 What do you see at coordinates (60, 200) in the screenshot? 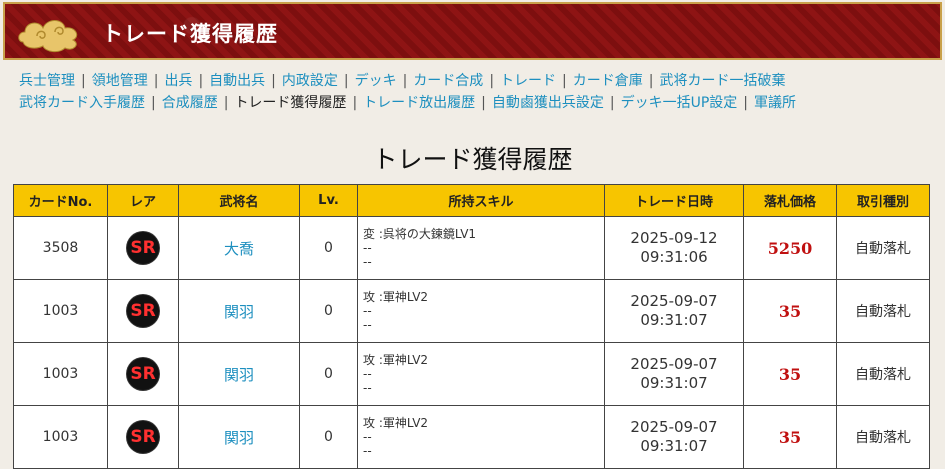
I see `col-card-no: カードNo.` at bounding box center [60, 200].